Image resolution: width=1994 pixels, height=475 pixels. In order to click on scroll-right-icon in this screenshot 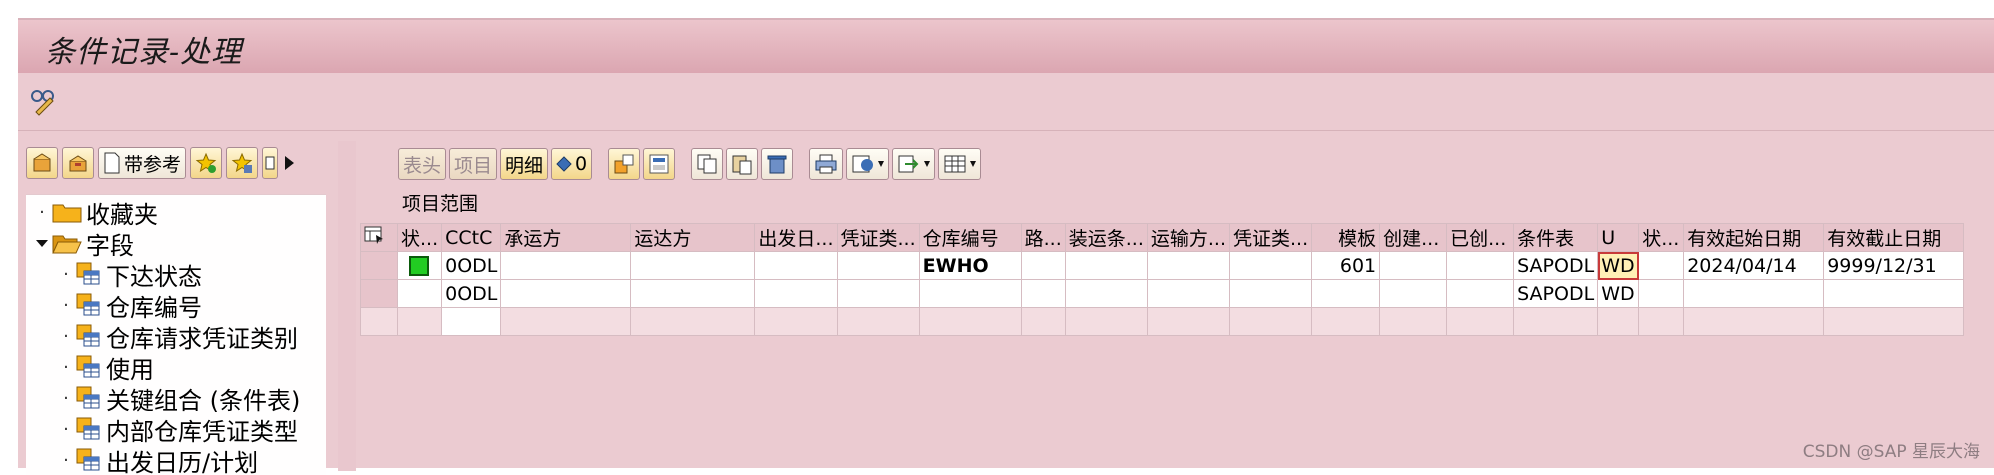, I will do `click(289, 163)`.